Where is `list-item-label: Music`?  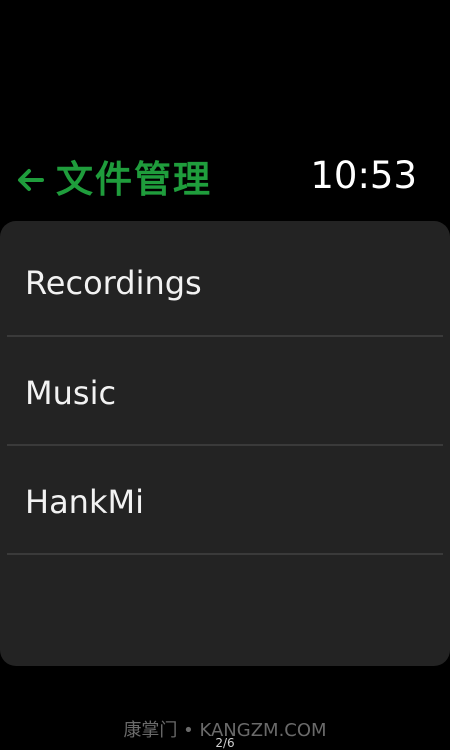 list-item-label: Music is located at coordinates (71, 393).